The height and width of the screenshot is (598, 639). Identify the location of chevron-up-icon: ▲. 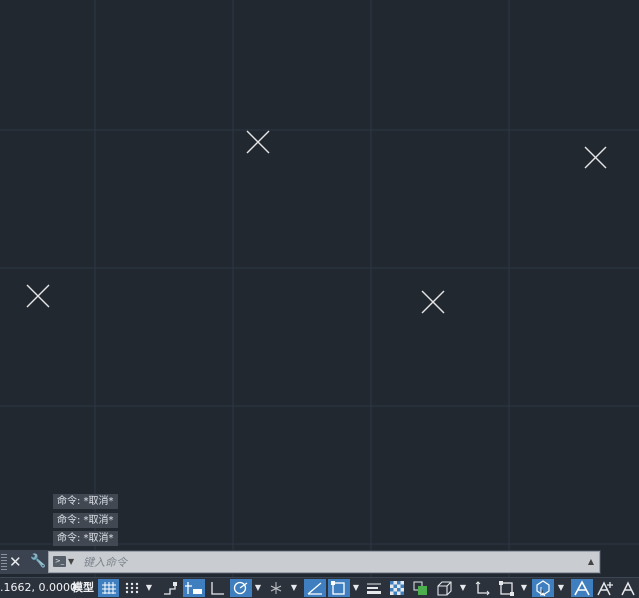
(591, 562).